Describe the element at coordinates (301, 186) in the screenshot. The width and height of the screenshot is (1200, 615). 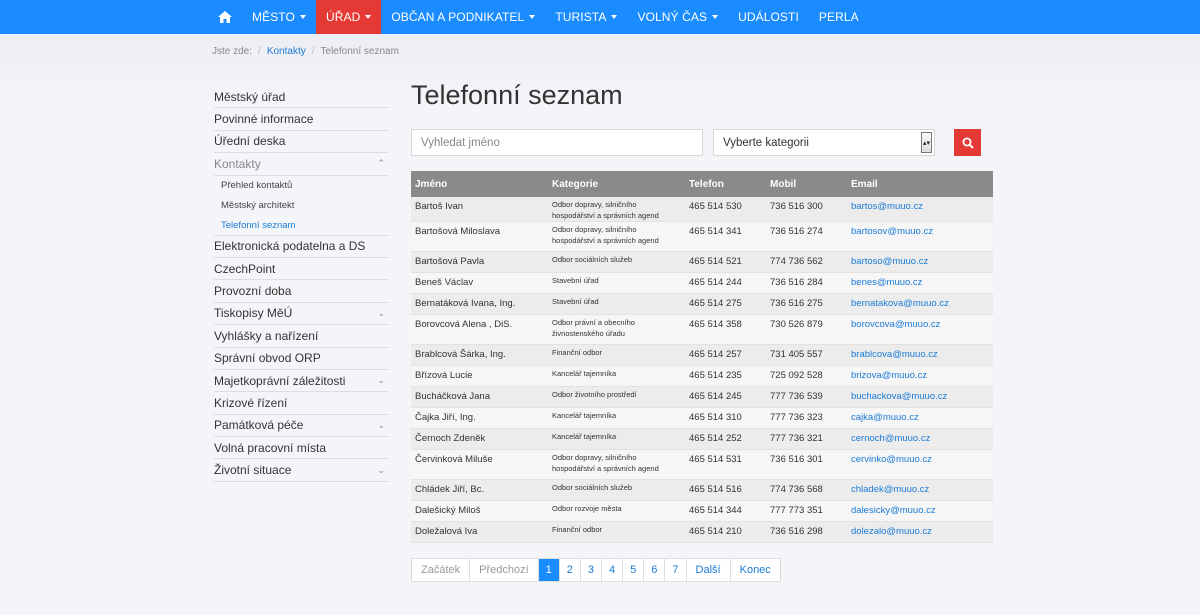
I see `sidebar-subitem-0: Přehled kontaktů` at that location.